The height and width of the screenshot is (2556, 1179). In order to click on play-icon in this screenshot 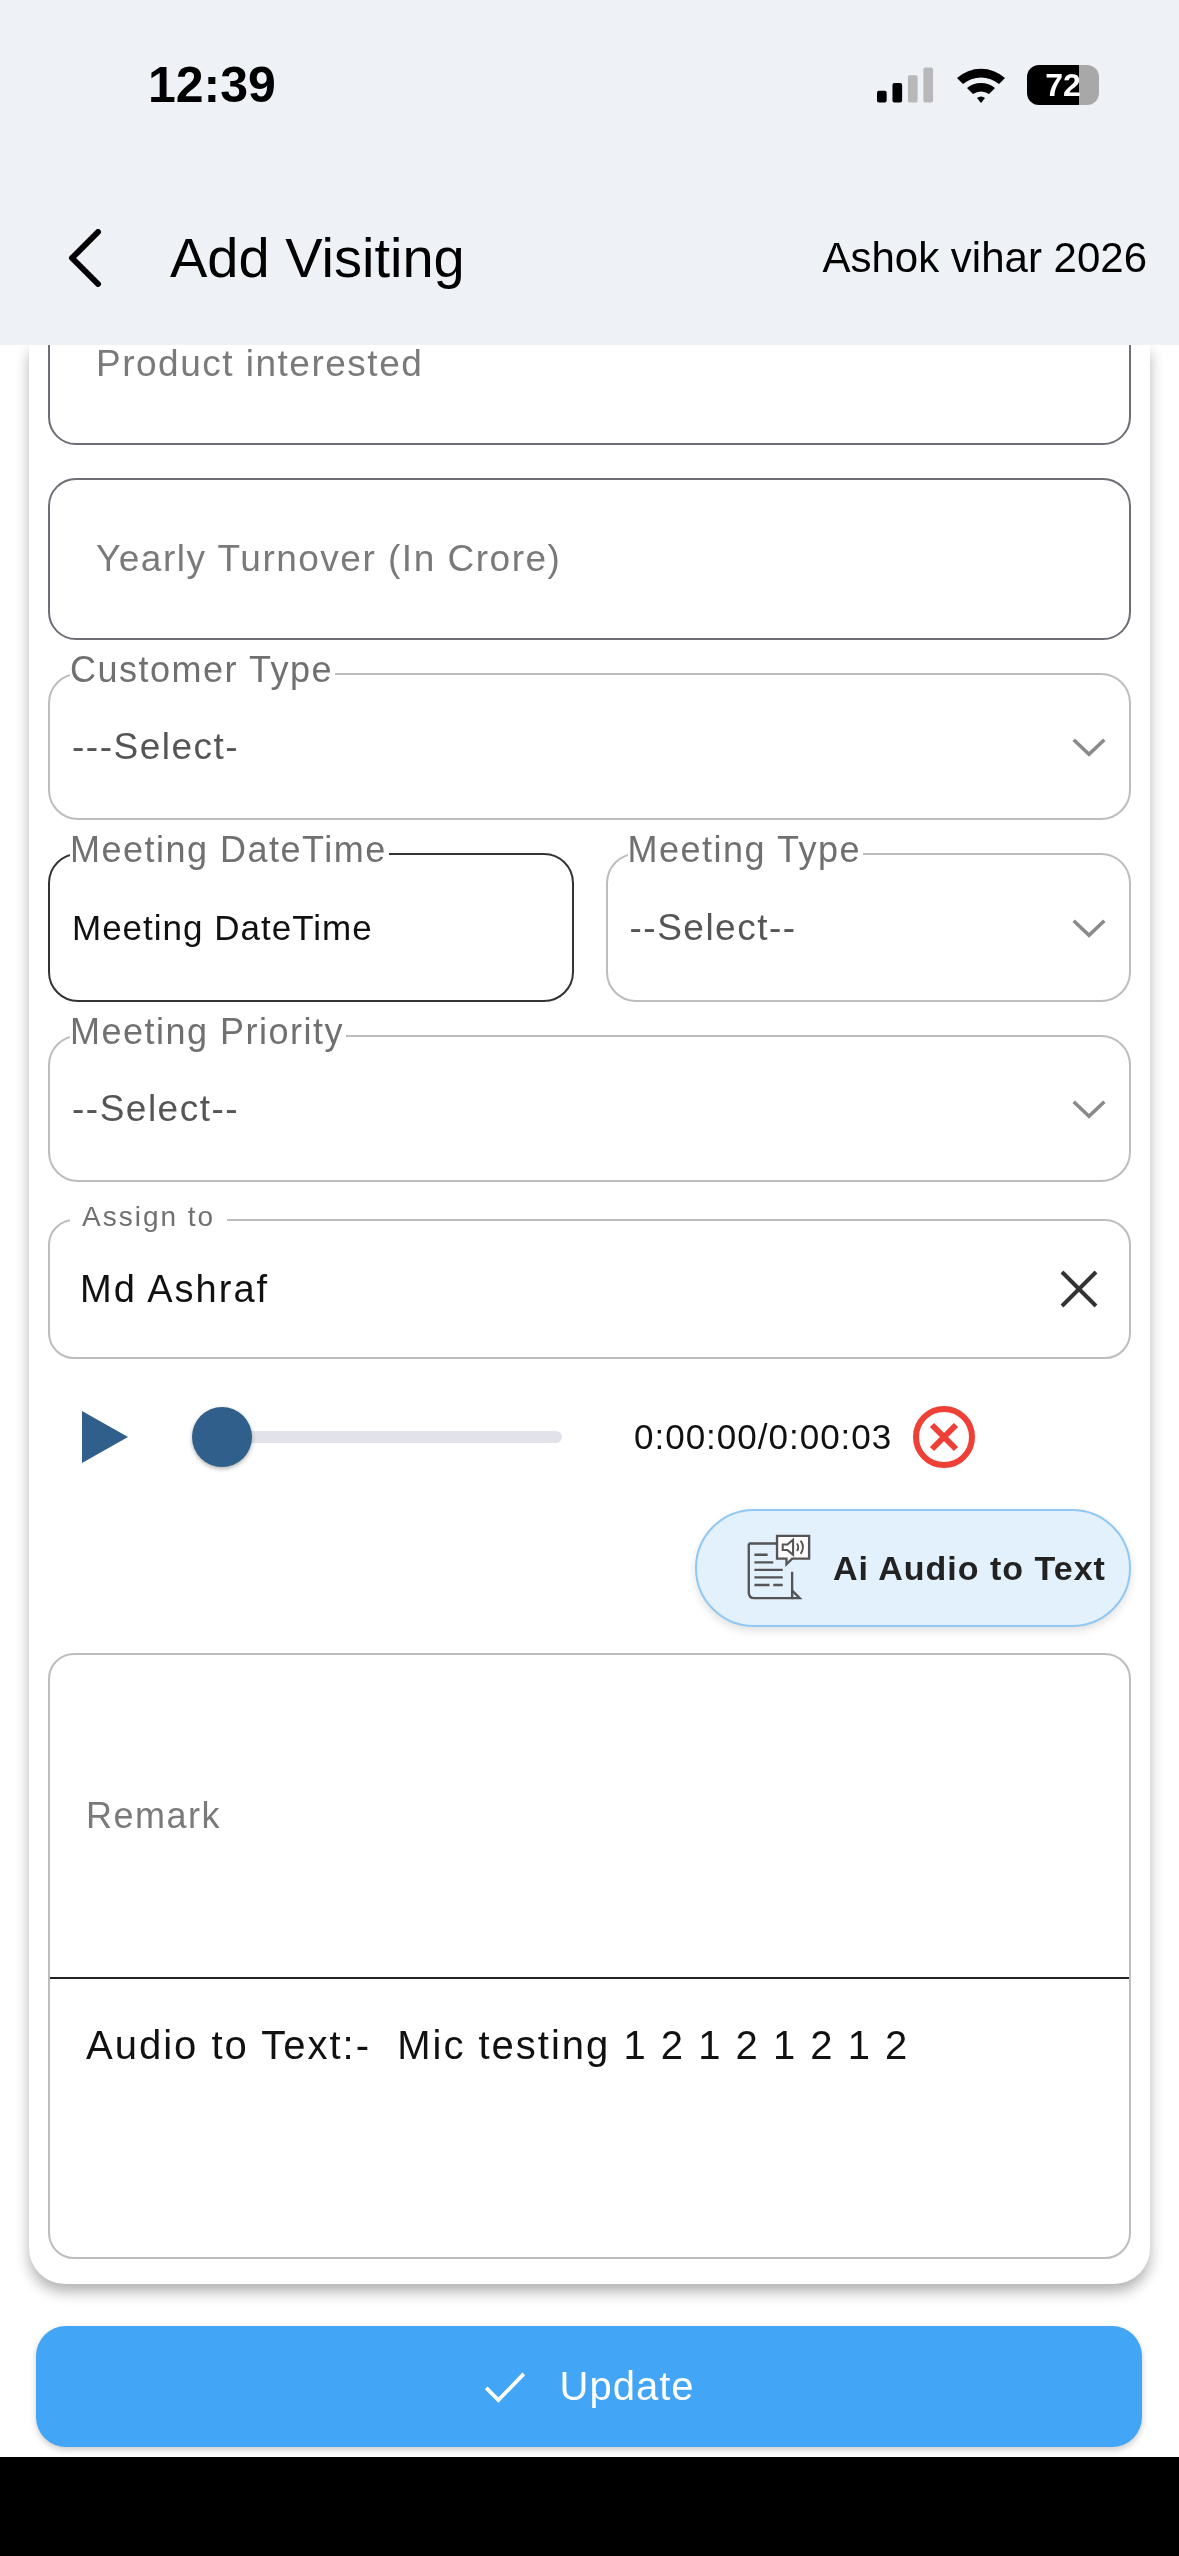, I will do `click(105, 1437)`.